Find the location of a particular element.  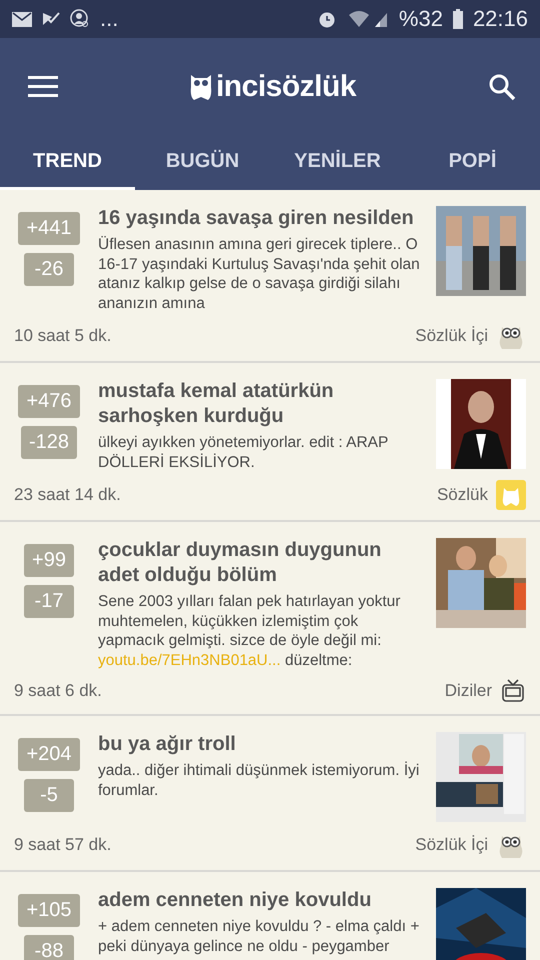

entry-text: ülkeyi ayıkken yönetemiyorlar. edit : ARAP DÖLLERİ EKSİLİYOR. is located at coordinates (244, 452).